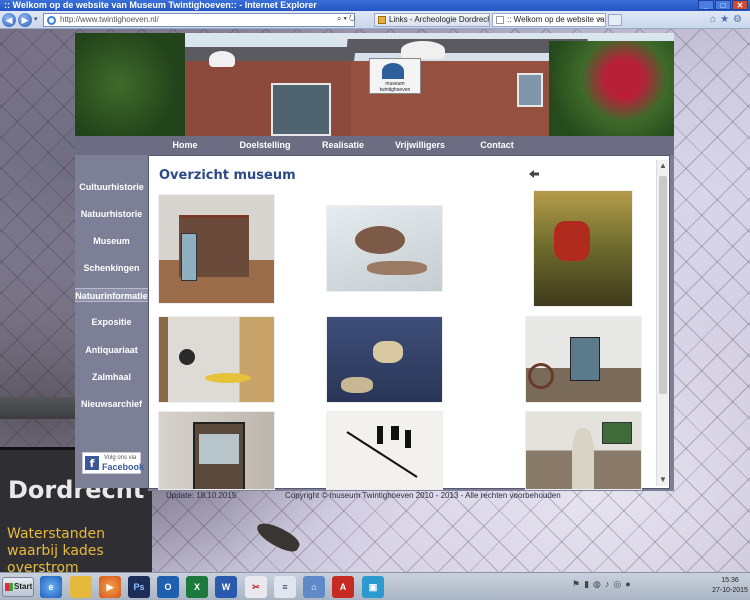 Image resolution: width=750 pixels, height=600 pixels. I want to click on facebook-follow-button: f Volg ons via Facebook, so click(113, 463).